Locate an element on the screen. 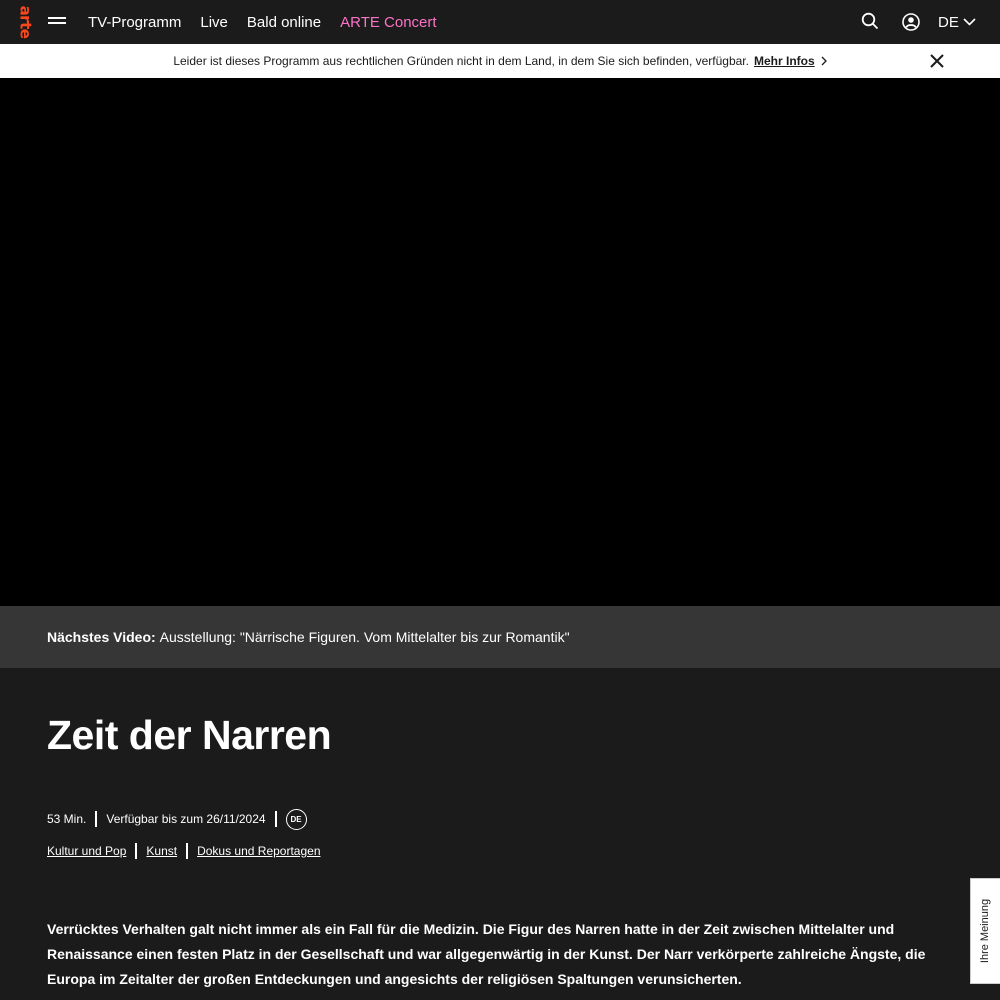 This screenshot has height=1000, width=1000. category-dokus-und-reportagen: Dokus und Reportagen is located at coordinates (258, 851).